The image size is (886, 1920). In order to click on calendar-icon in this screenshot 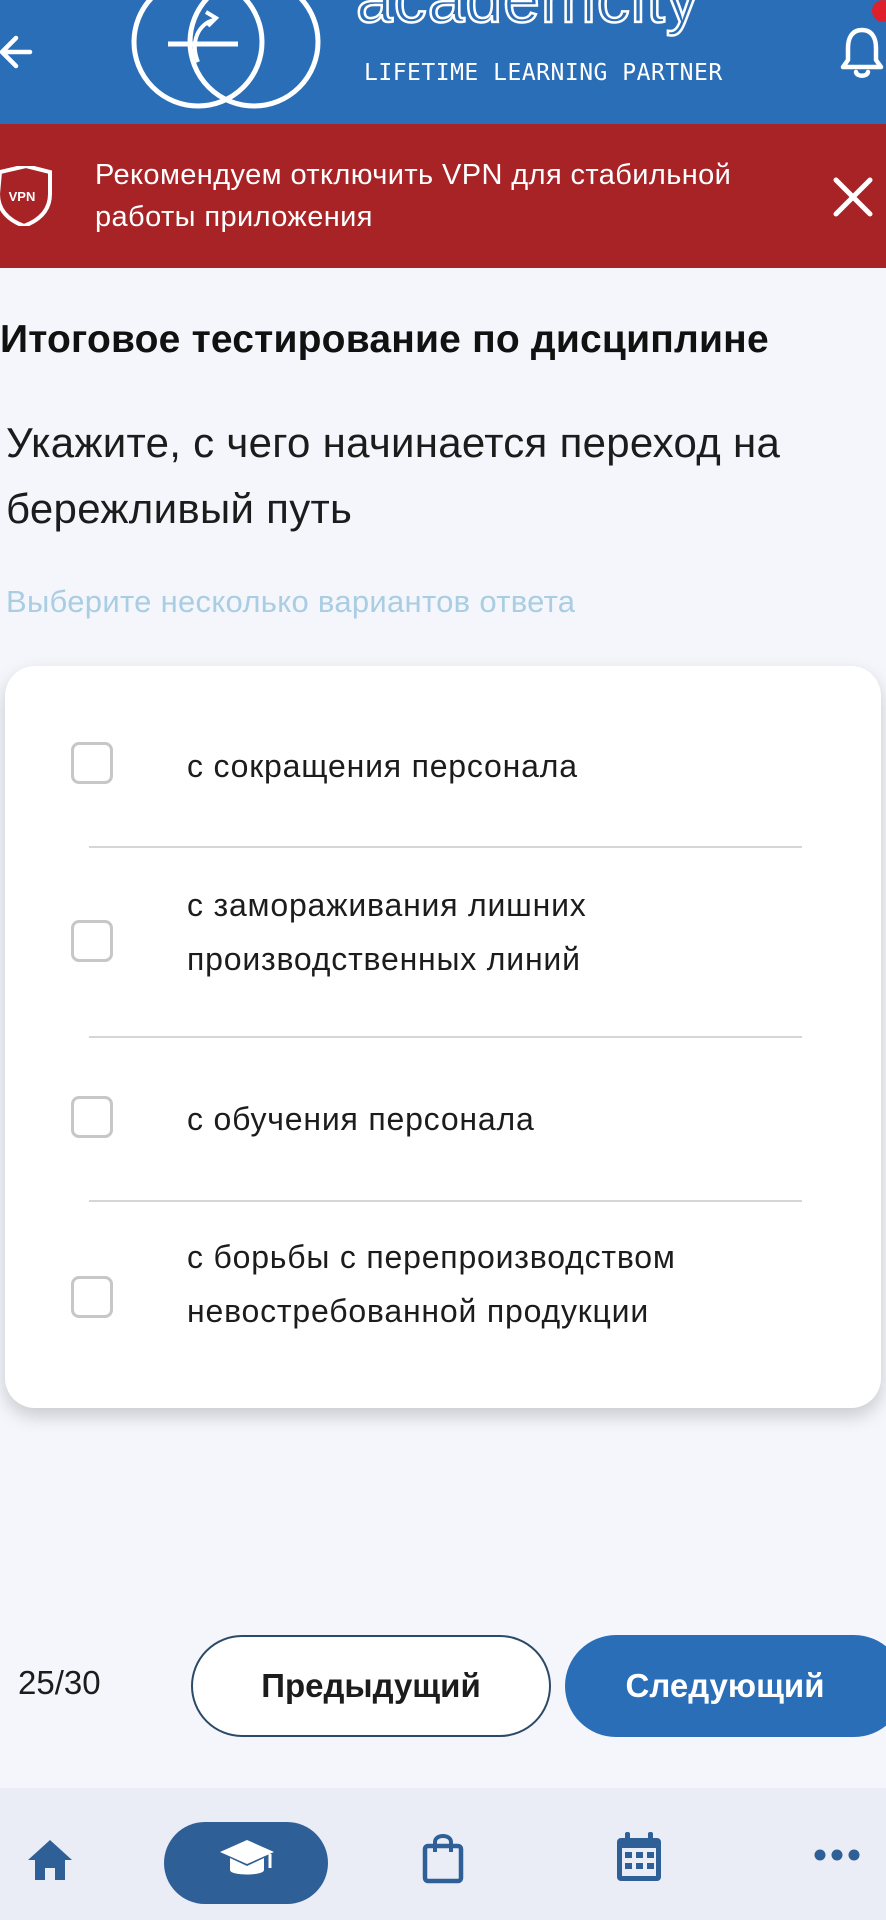, I will do `click(639, 1856)`.